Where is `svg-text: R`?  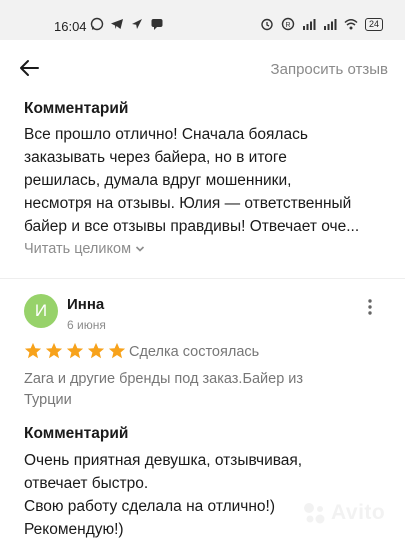
svg-text: R is located at coordinates (287, 25).